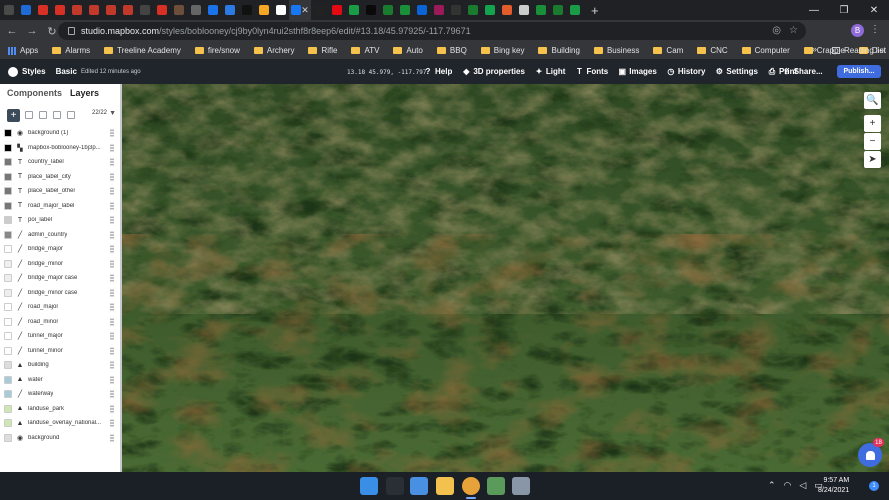 The width and height of the screenshot is (889, 500). I want to click on chrome-icon, so click(471, 486).